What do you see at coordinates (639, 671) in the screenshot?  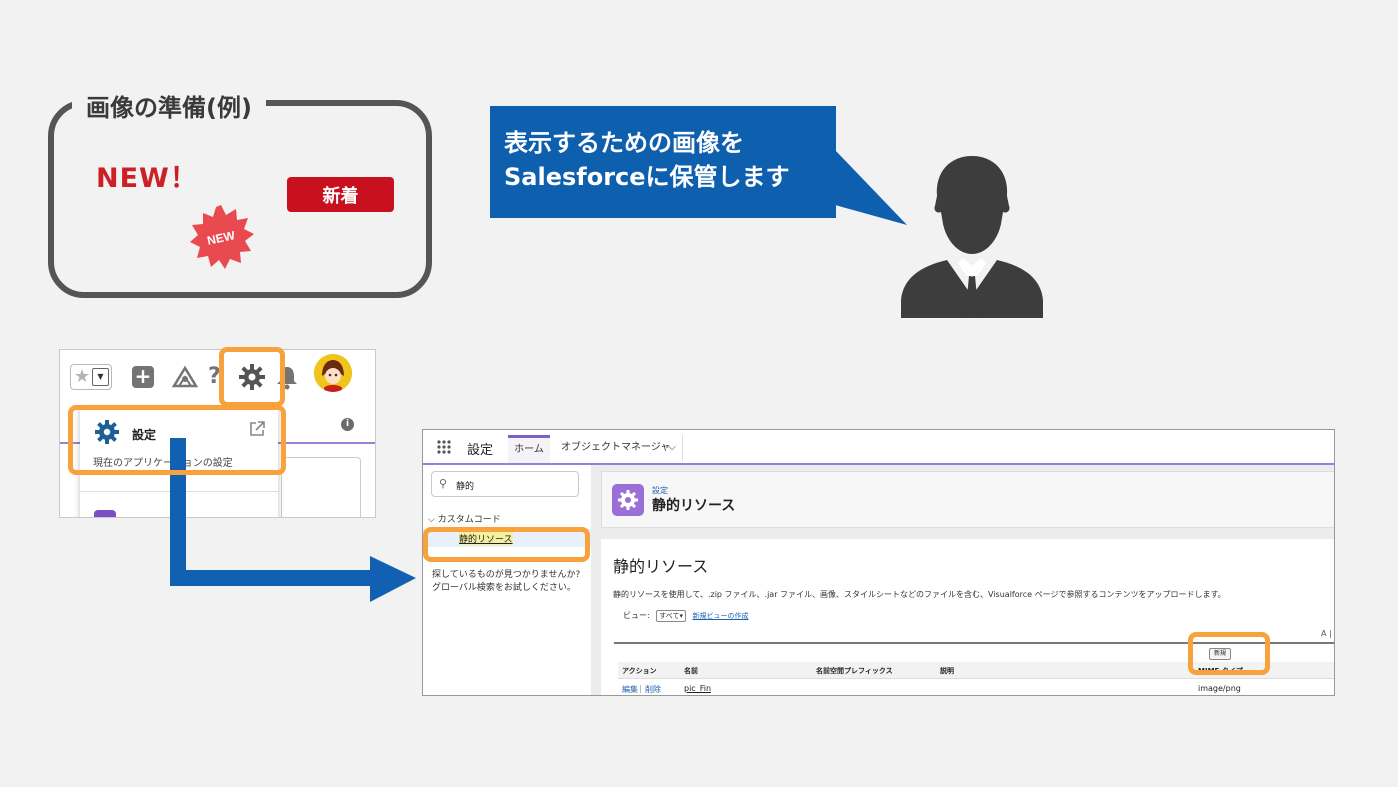 I see `column-header-action: アクション` at bounding box center [639, 671].